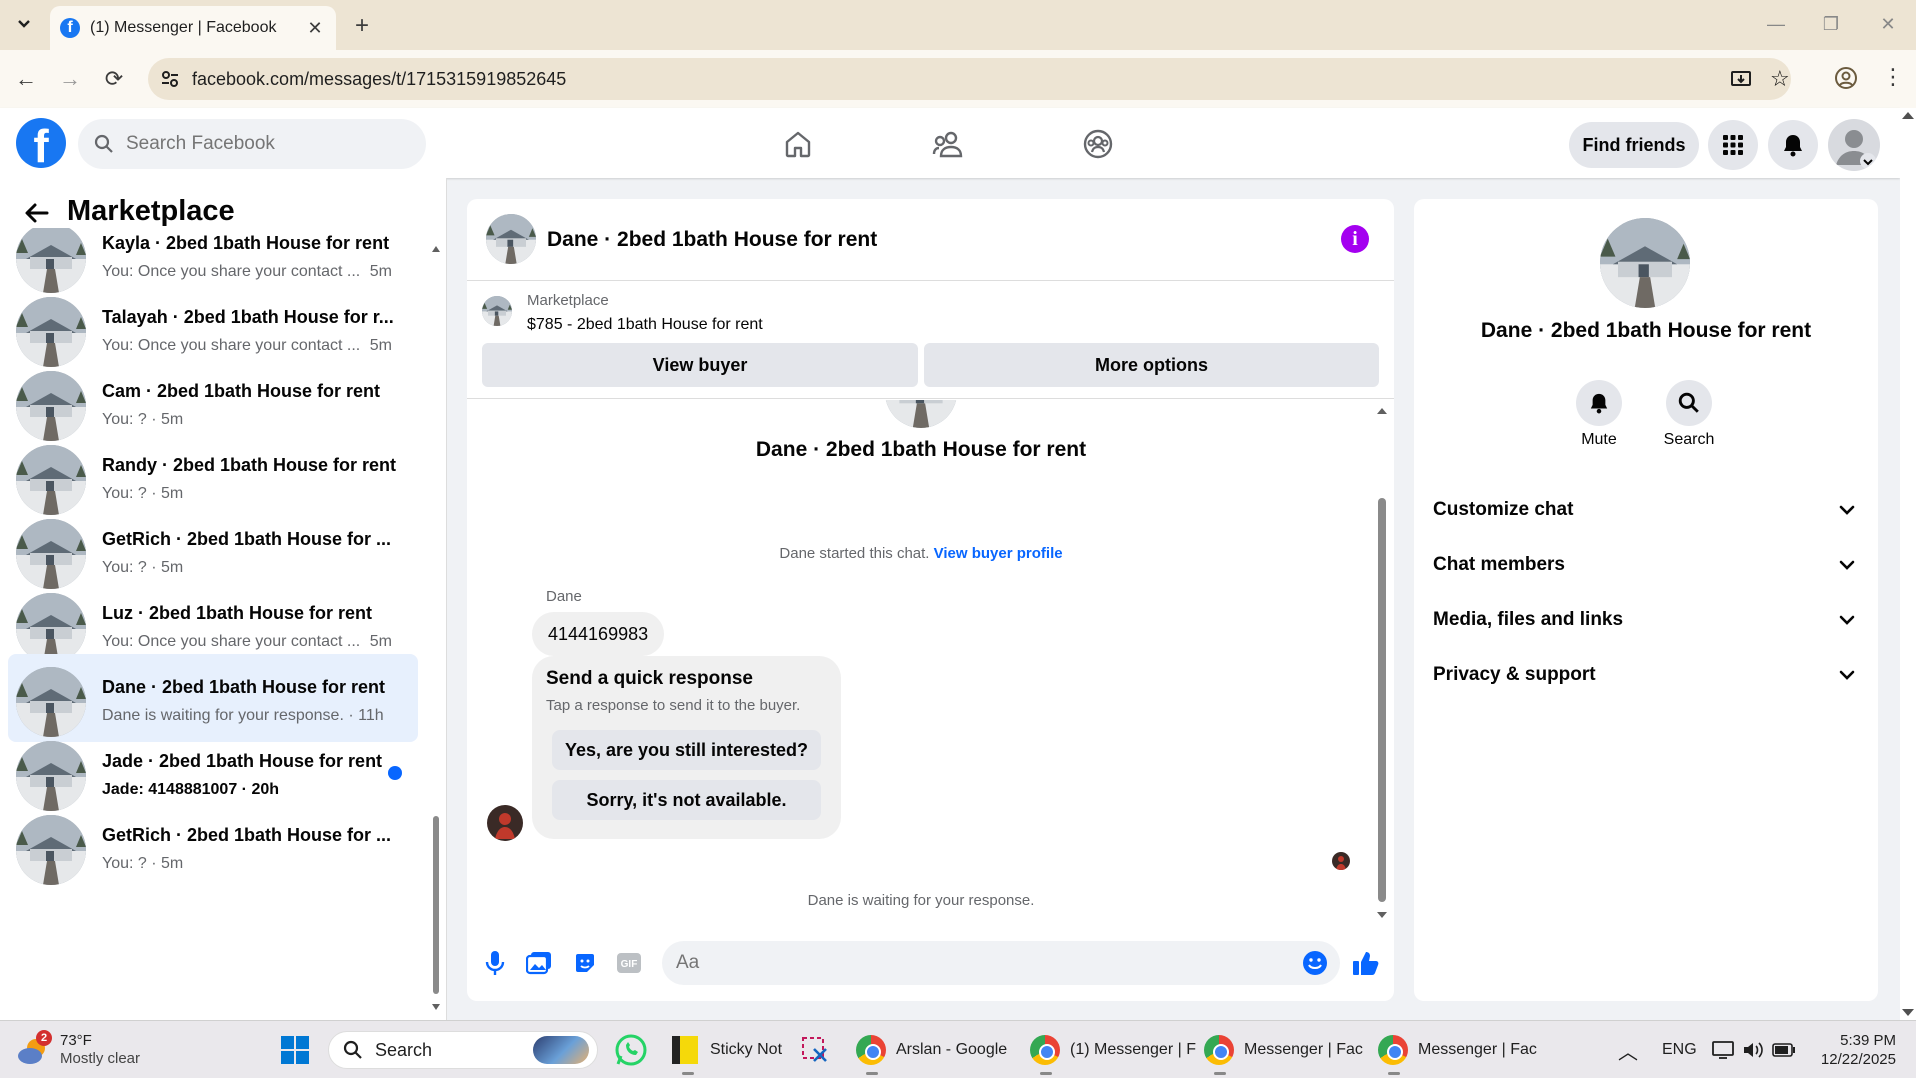 Image resolution: width=1916 pixels, height=1078 pixels. What do you see at coordinates (1854, 145) in the screenshot?
I see `profile-avatar` at bounding box center [1854, 145].